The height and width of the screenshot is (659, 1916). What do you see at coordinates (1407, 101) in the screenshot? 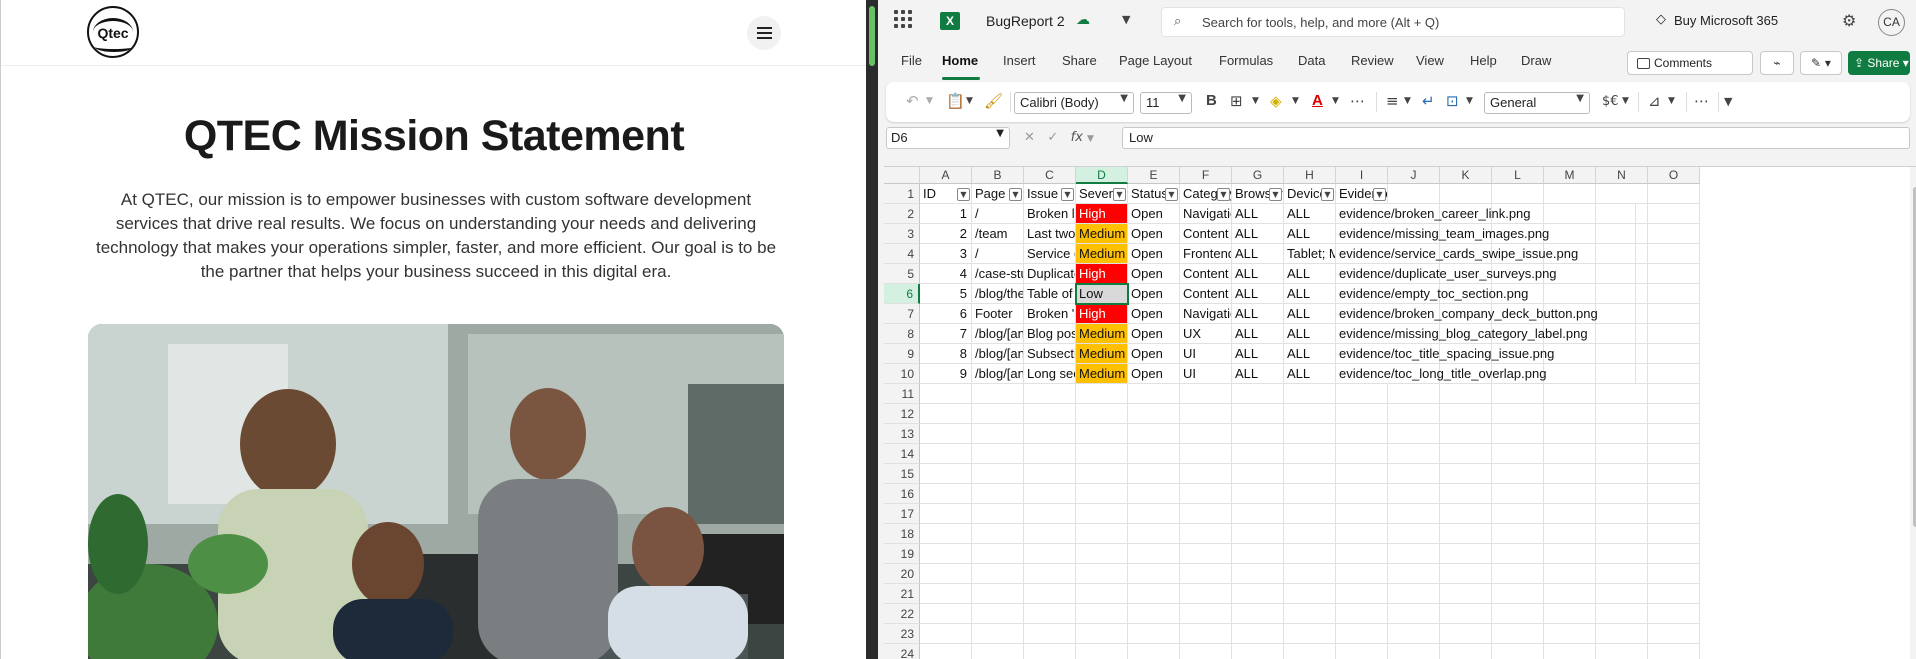
I see `align-dropdown-icon: ▼` at bounding box center [1407, 101].